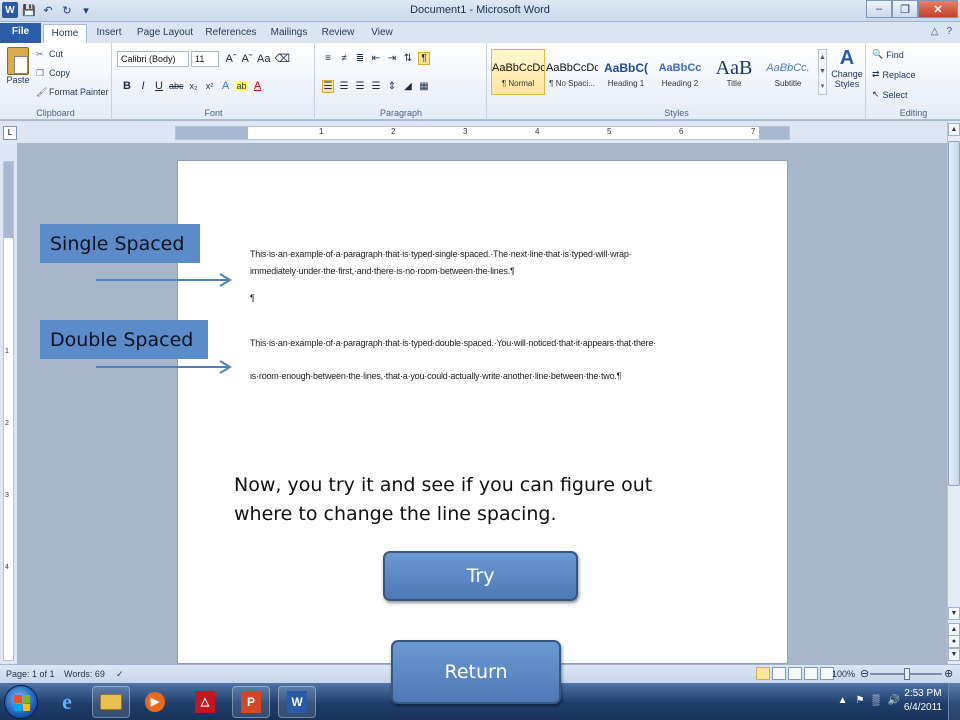 Image resolution: width=960 pixels, height=720 pixels. What do you see at coordinates (205, 59) in the screenshot?
I see `font-size-select: 11` at bounding box center [205, 59].